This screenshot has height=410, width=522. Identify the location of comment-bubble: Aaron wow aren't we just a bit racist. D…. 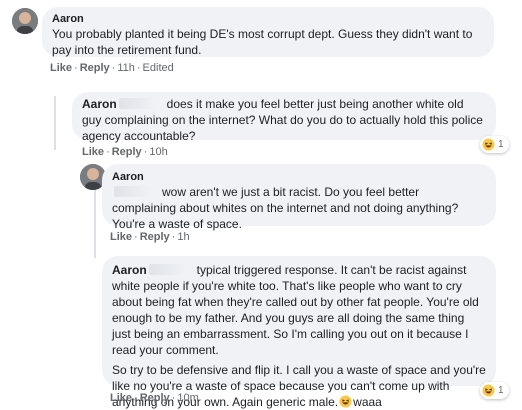
(299, 197).